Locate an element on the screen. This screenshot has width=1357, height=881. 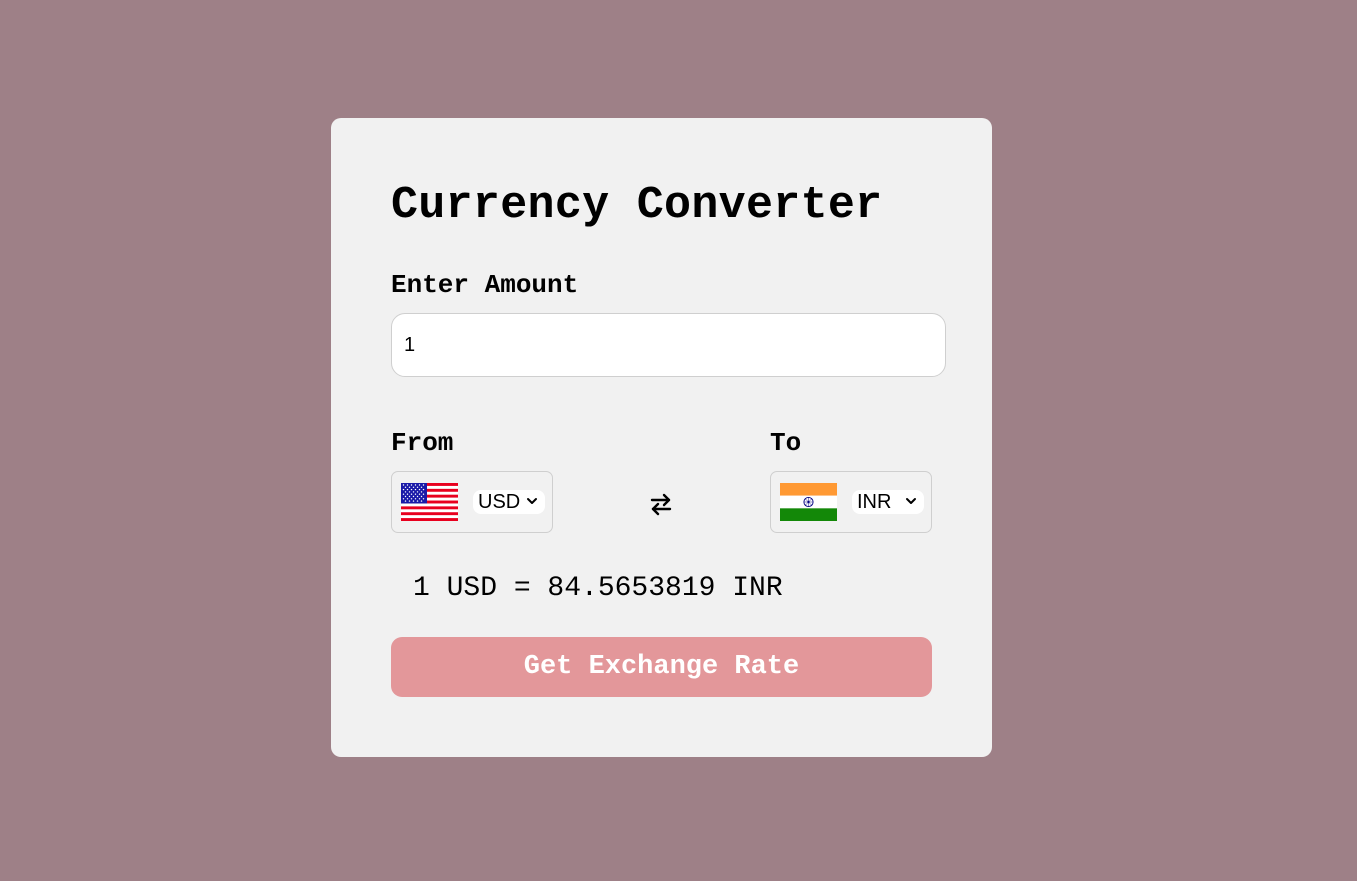
to-label: To is located at coordinates (786, 443).